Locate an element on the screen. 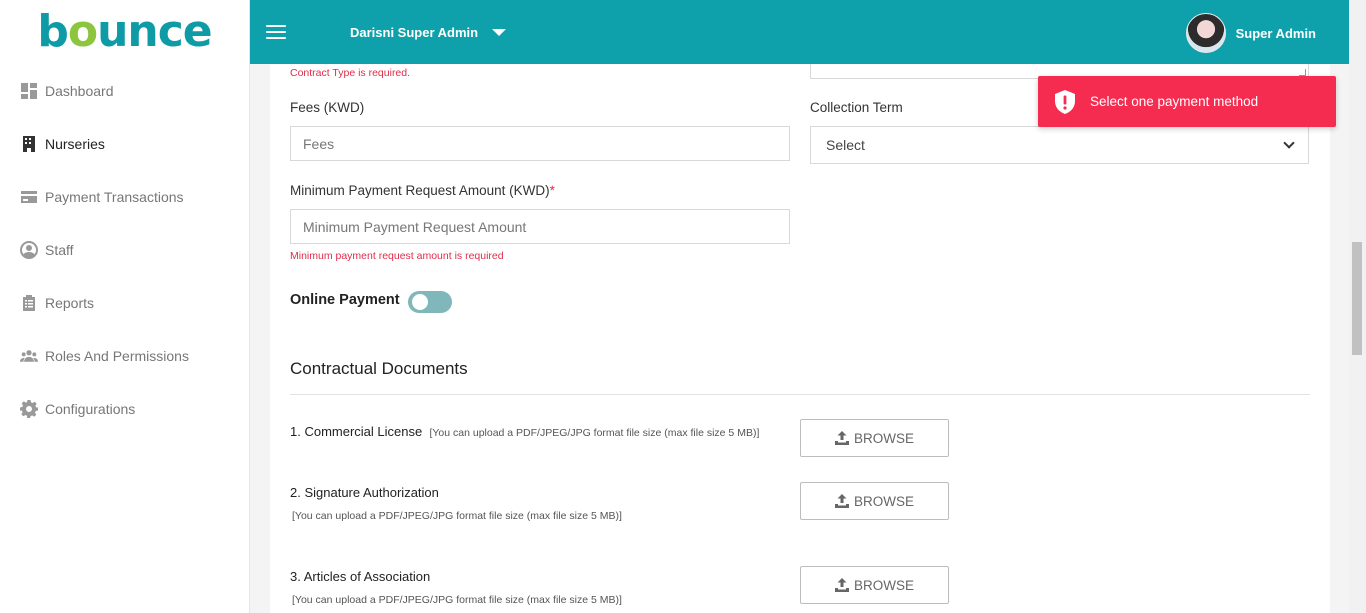  online-payment-toggle is located at coordinates (430, 302).